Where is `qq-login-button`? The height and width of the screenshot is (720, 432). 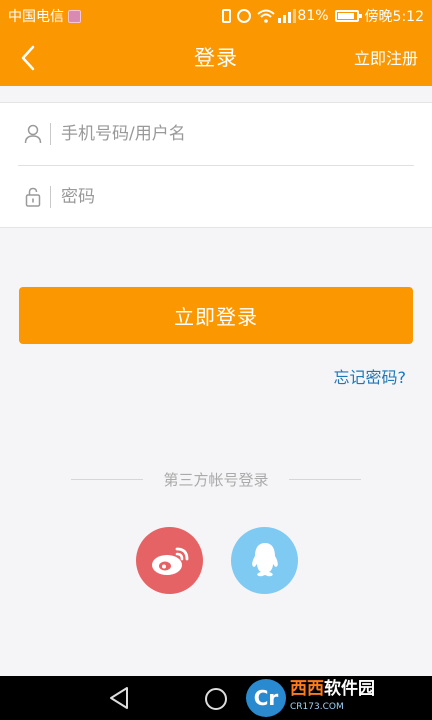
qq-login-button is located at coordinates (264, 560).